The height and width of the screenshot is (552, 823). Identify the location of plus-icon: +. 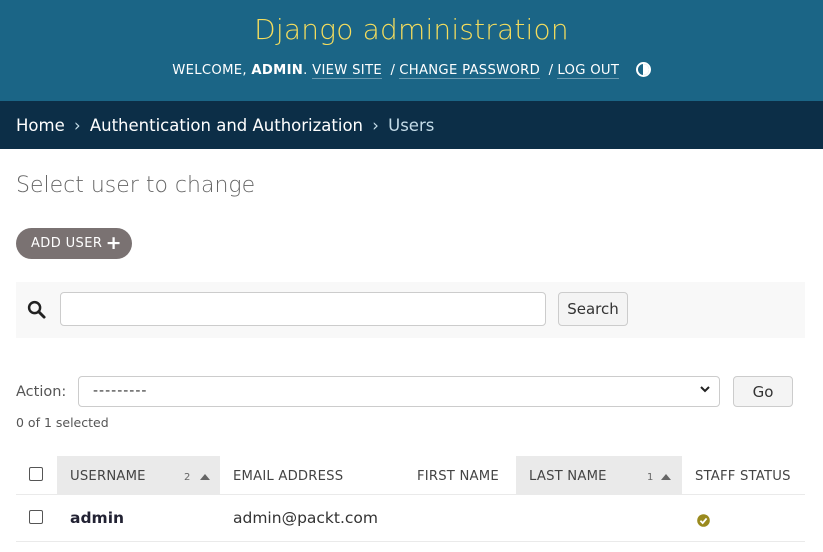
(113, 243).